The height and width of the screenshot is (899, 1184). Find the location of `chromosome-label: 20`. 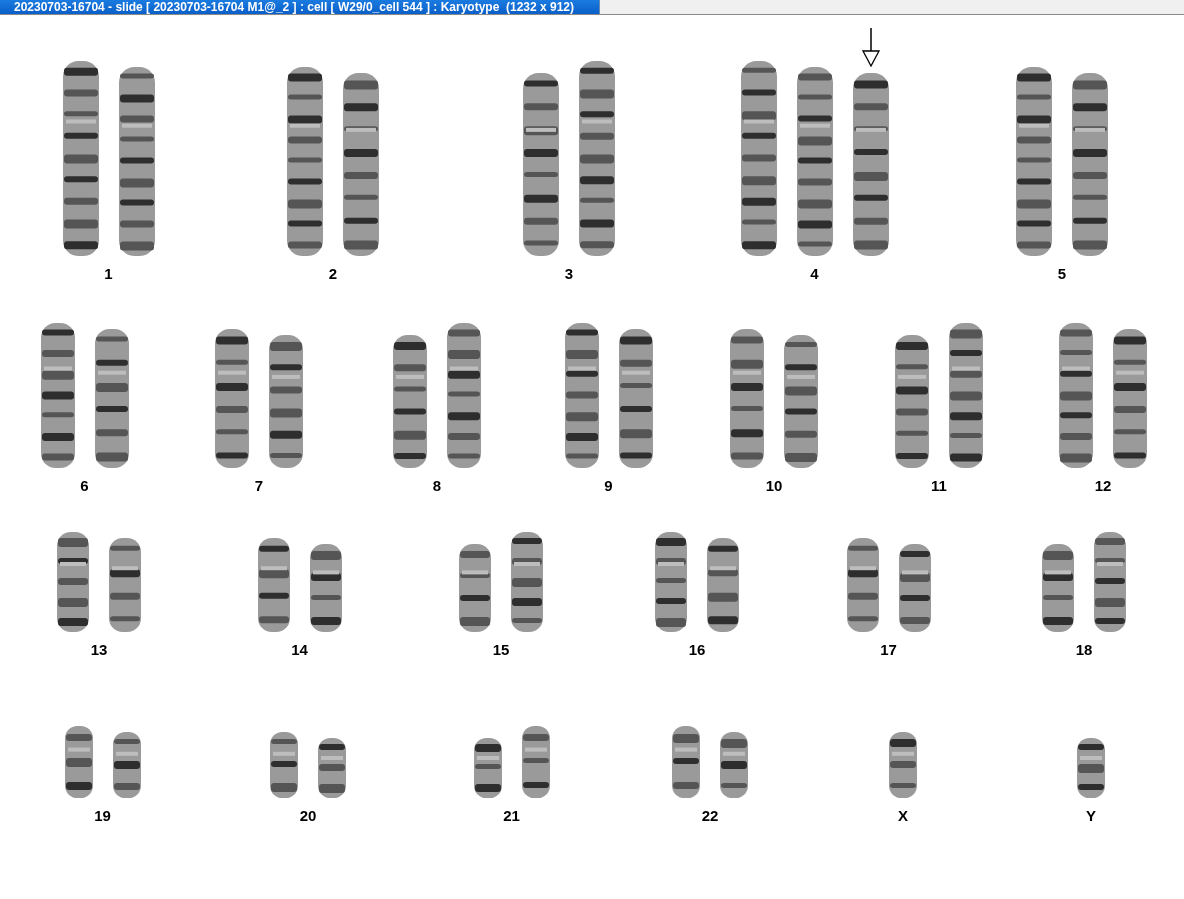

chromosome-label: 20 is located at coordinates (308, 816).